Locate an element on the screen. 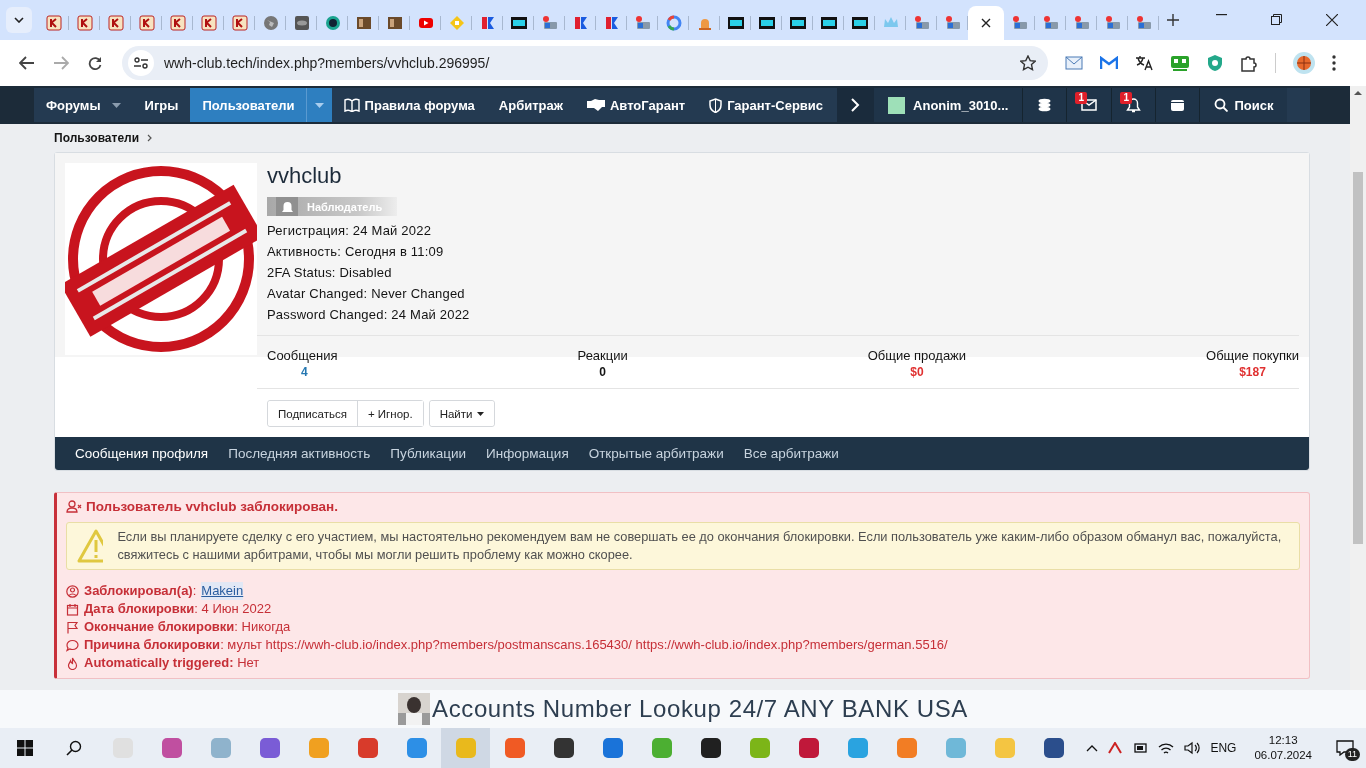 This screenshot has height=768, width=1366. scrollbar-thumb is located at coordinates (1358, 358).